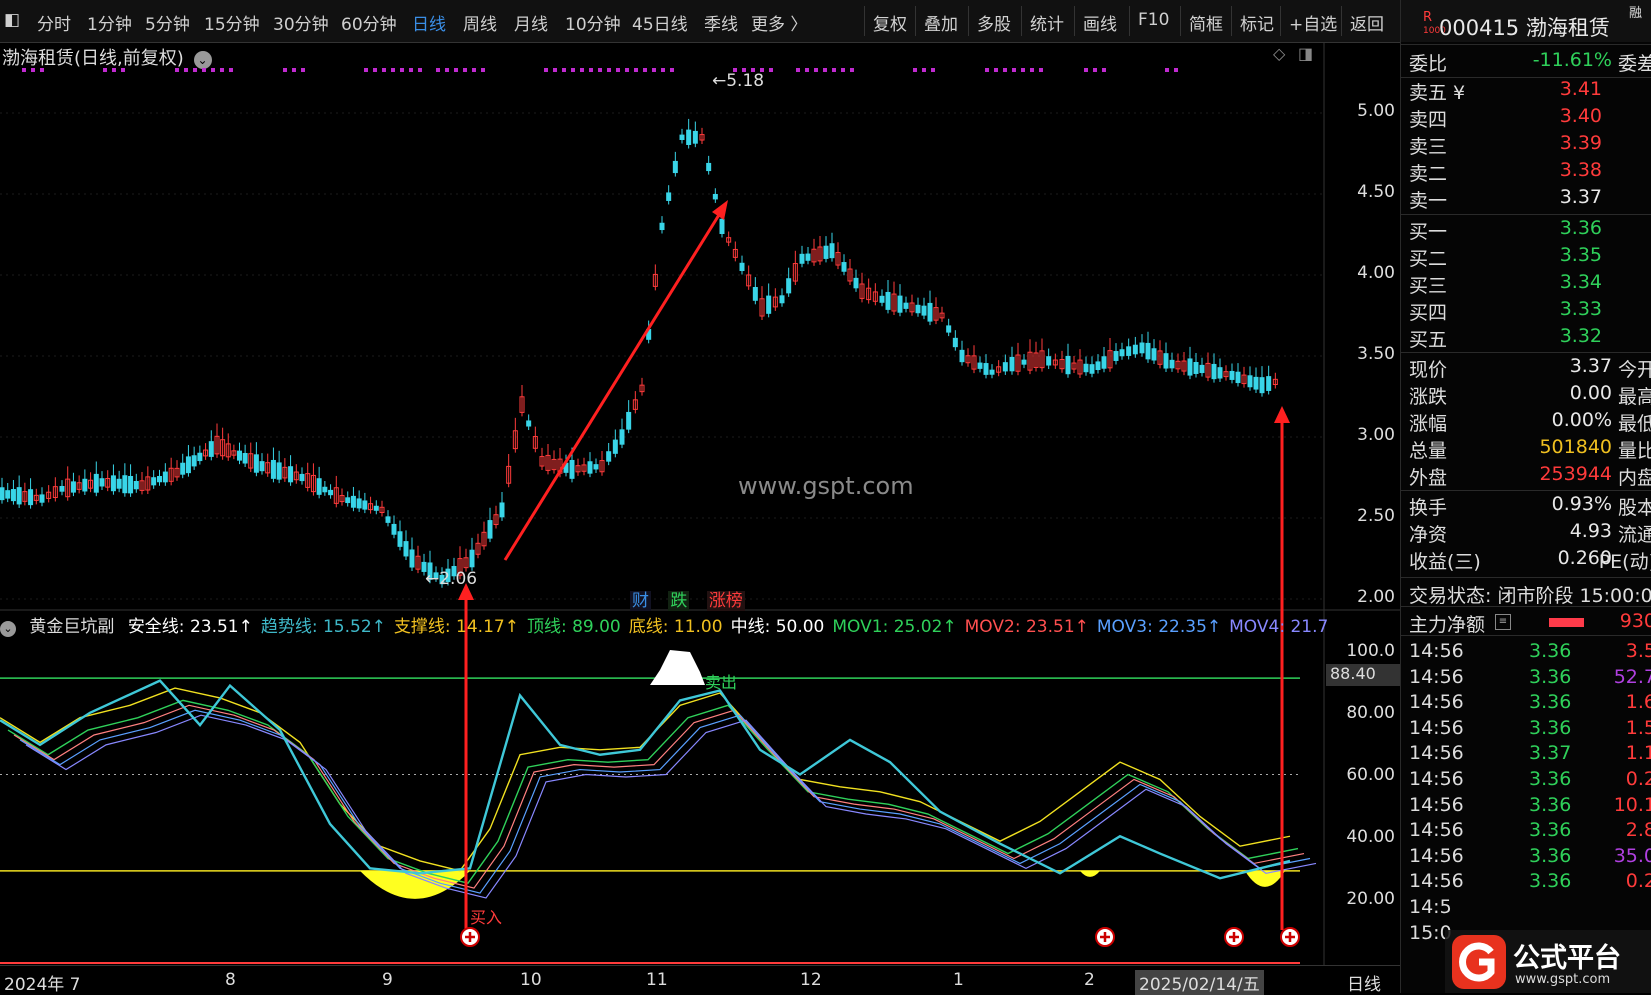  What do you see at coordinates (1370, 837) in the screenshot?
I see `indicator-axis-label: 40.00` at bounding box center [1370, 837].